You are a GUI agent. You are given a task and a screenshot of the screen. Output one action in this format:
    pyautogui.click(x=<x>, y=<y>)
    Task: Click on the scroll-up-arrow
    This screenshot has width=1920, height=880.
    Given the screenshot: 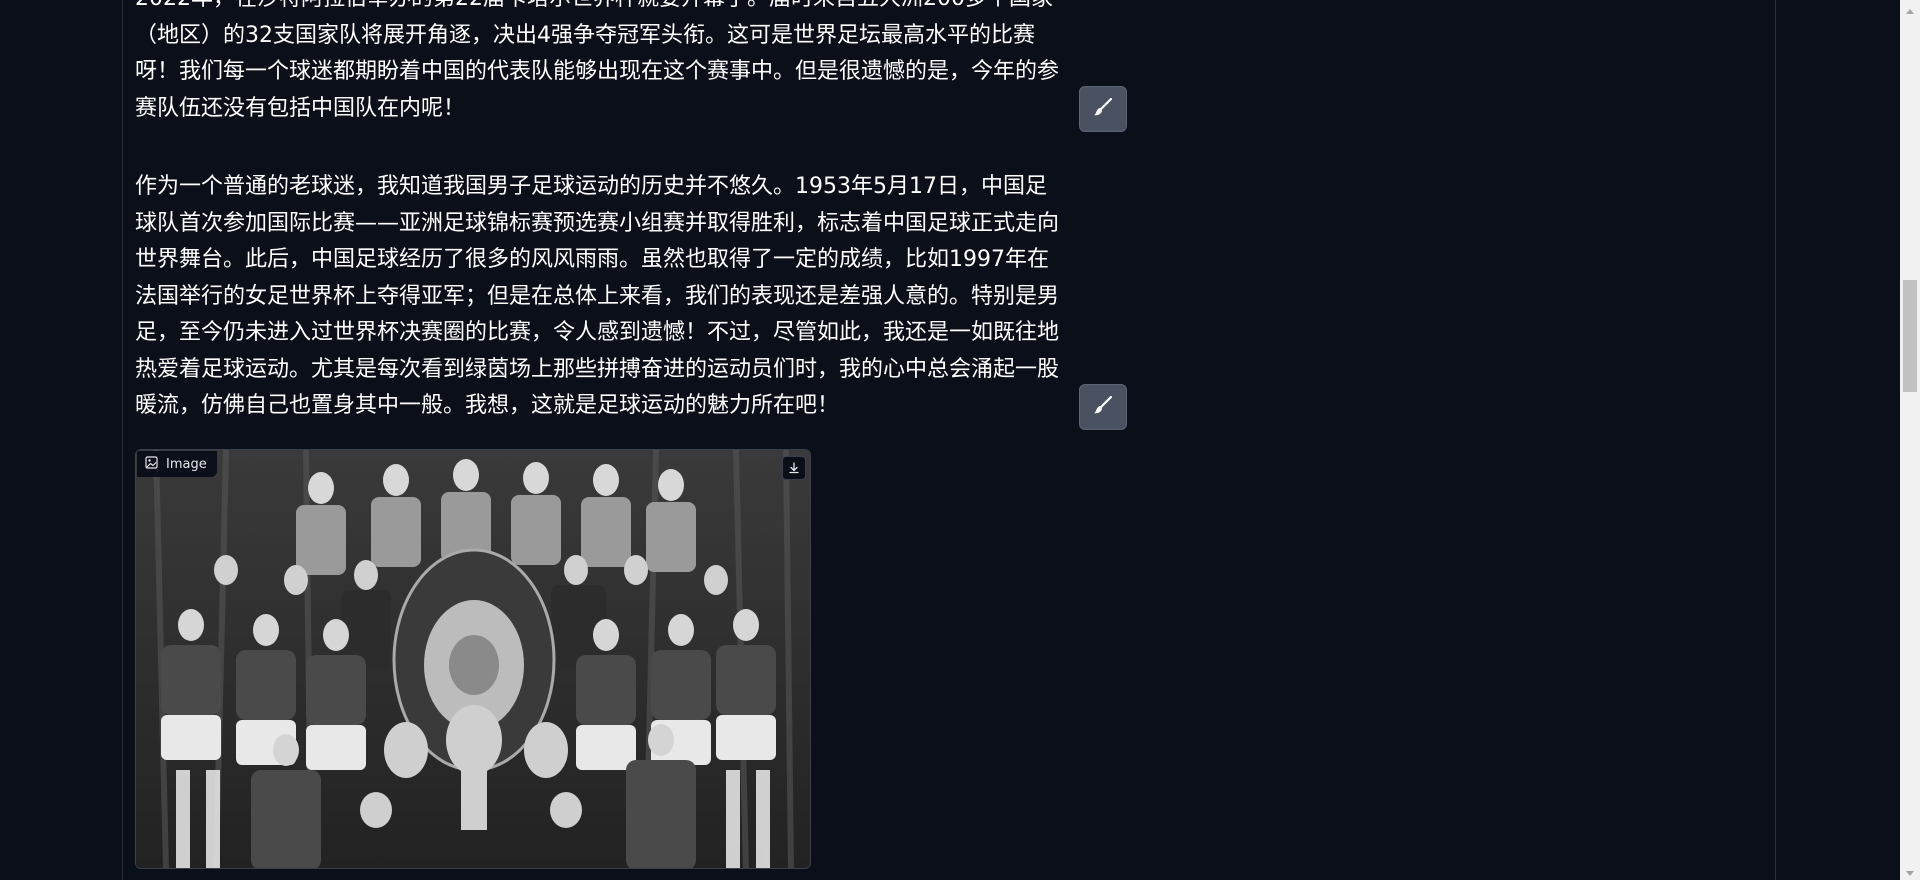 What is the action you would take?
    pyautogui.click(x=1910, y=8)
    